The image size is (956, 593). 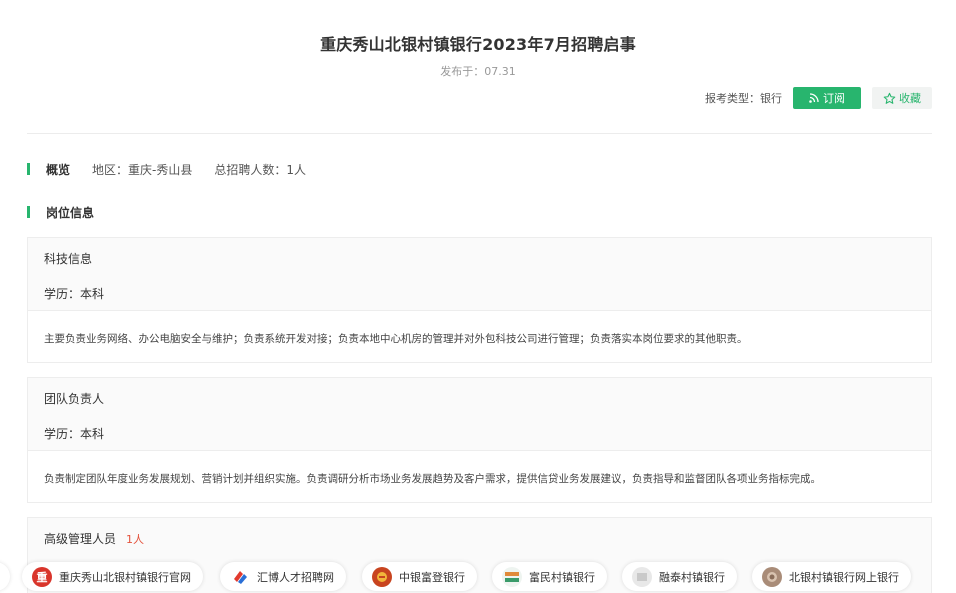 I want to click on related-link: 北银村镇银行网上银行, so click(x=831, y=576).